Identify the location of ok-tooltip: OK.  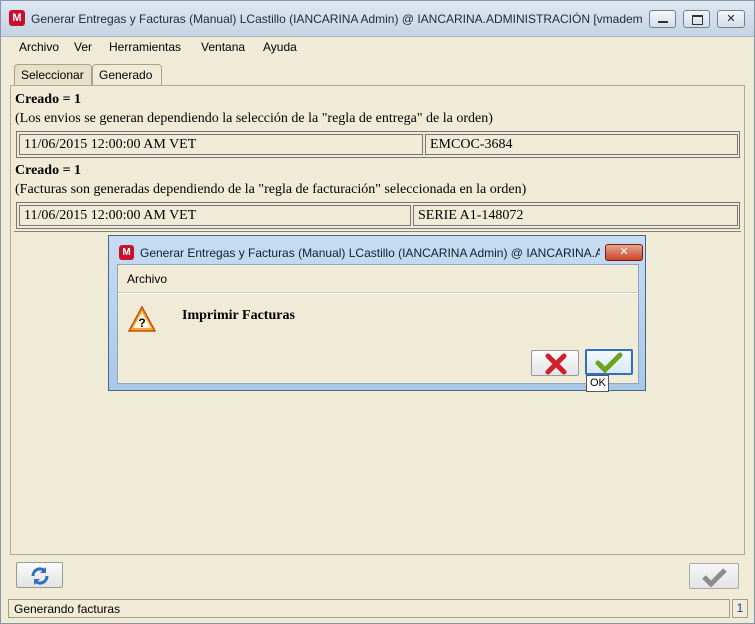
(597, 383).